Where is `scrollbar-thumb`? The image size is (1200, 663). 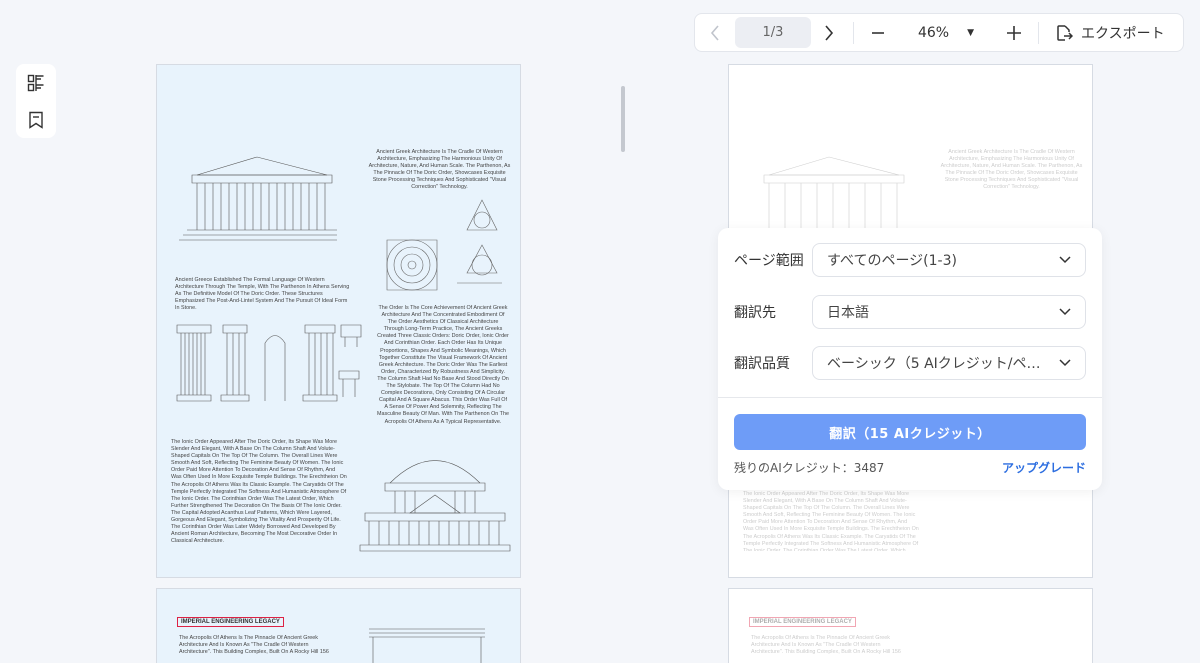
scrollbar-thumb is located at coordinates (623, 119).